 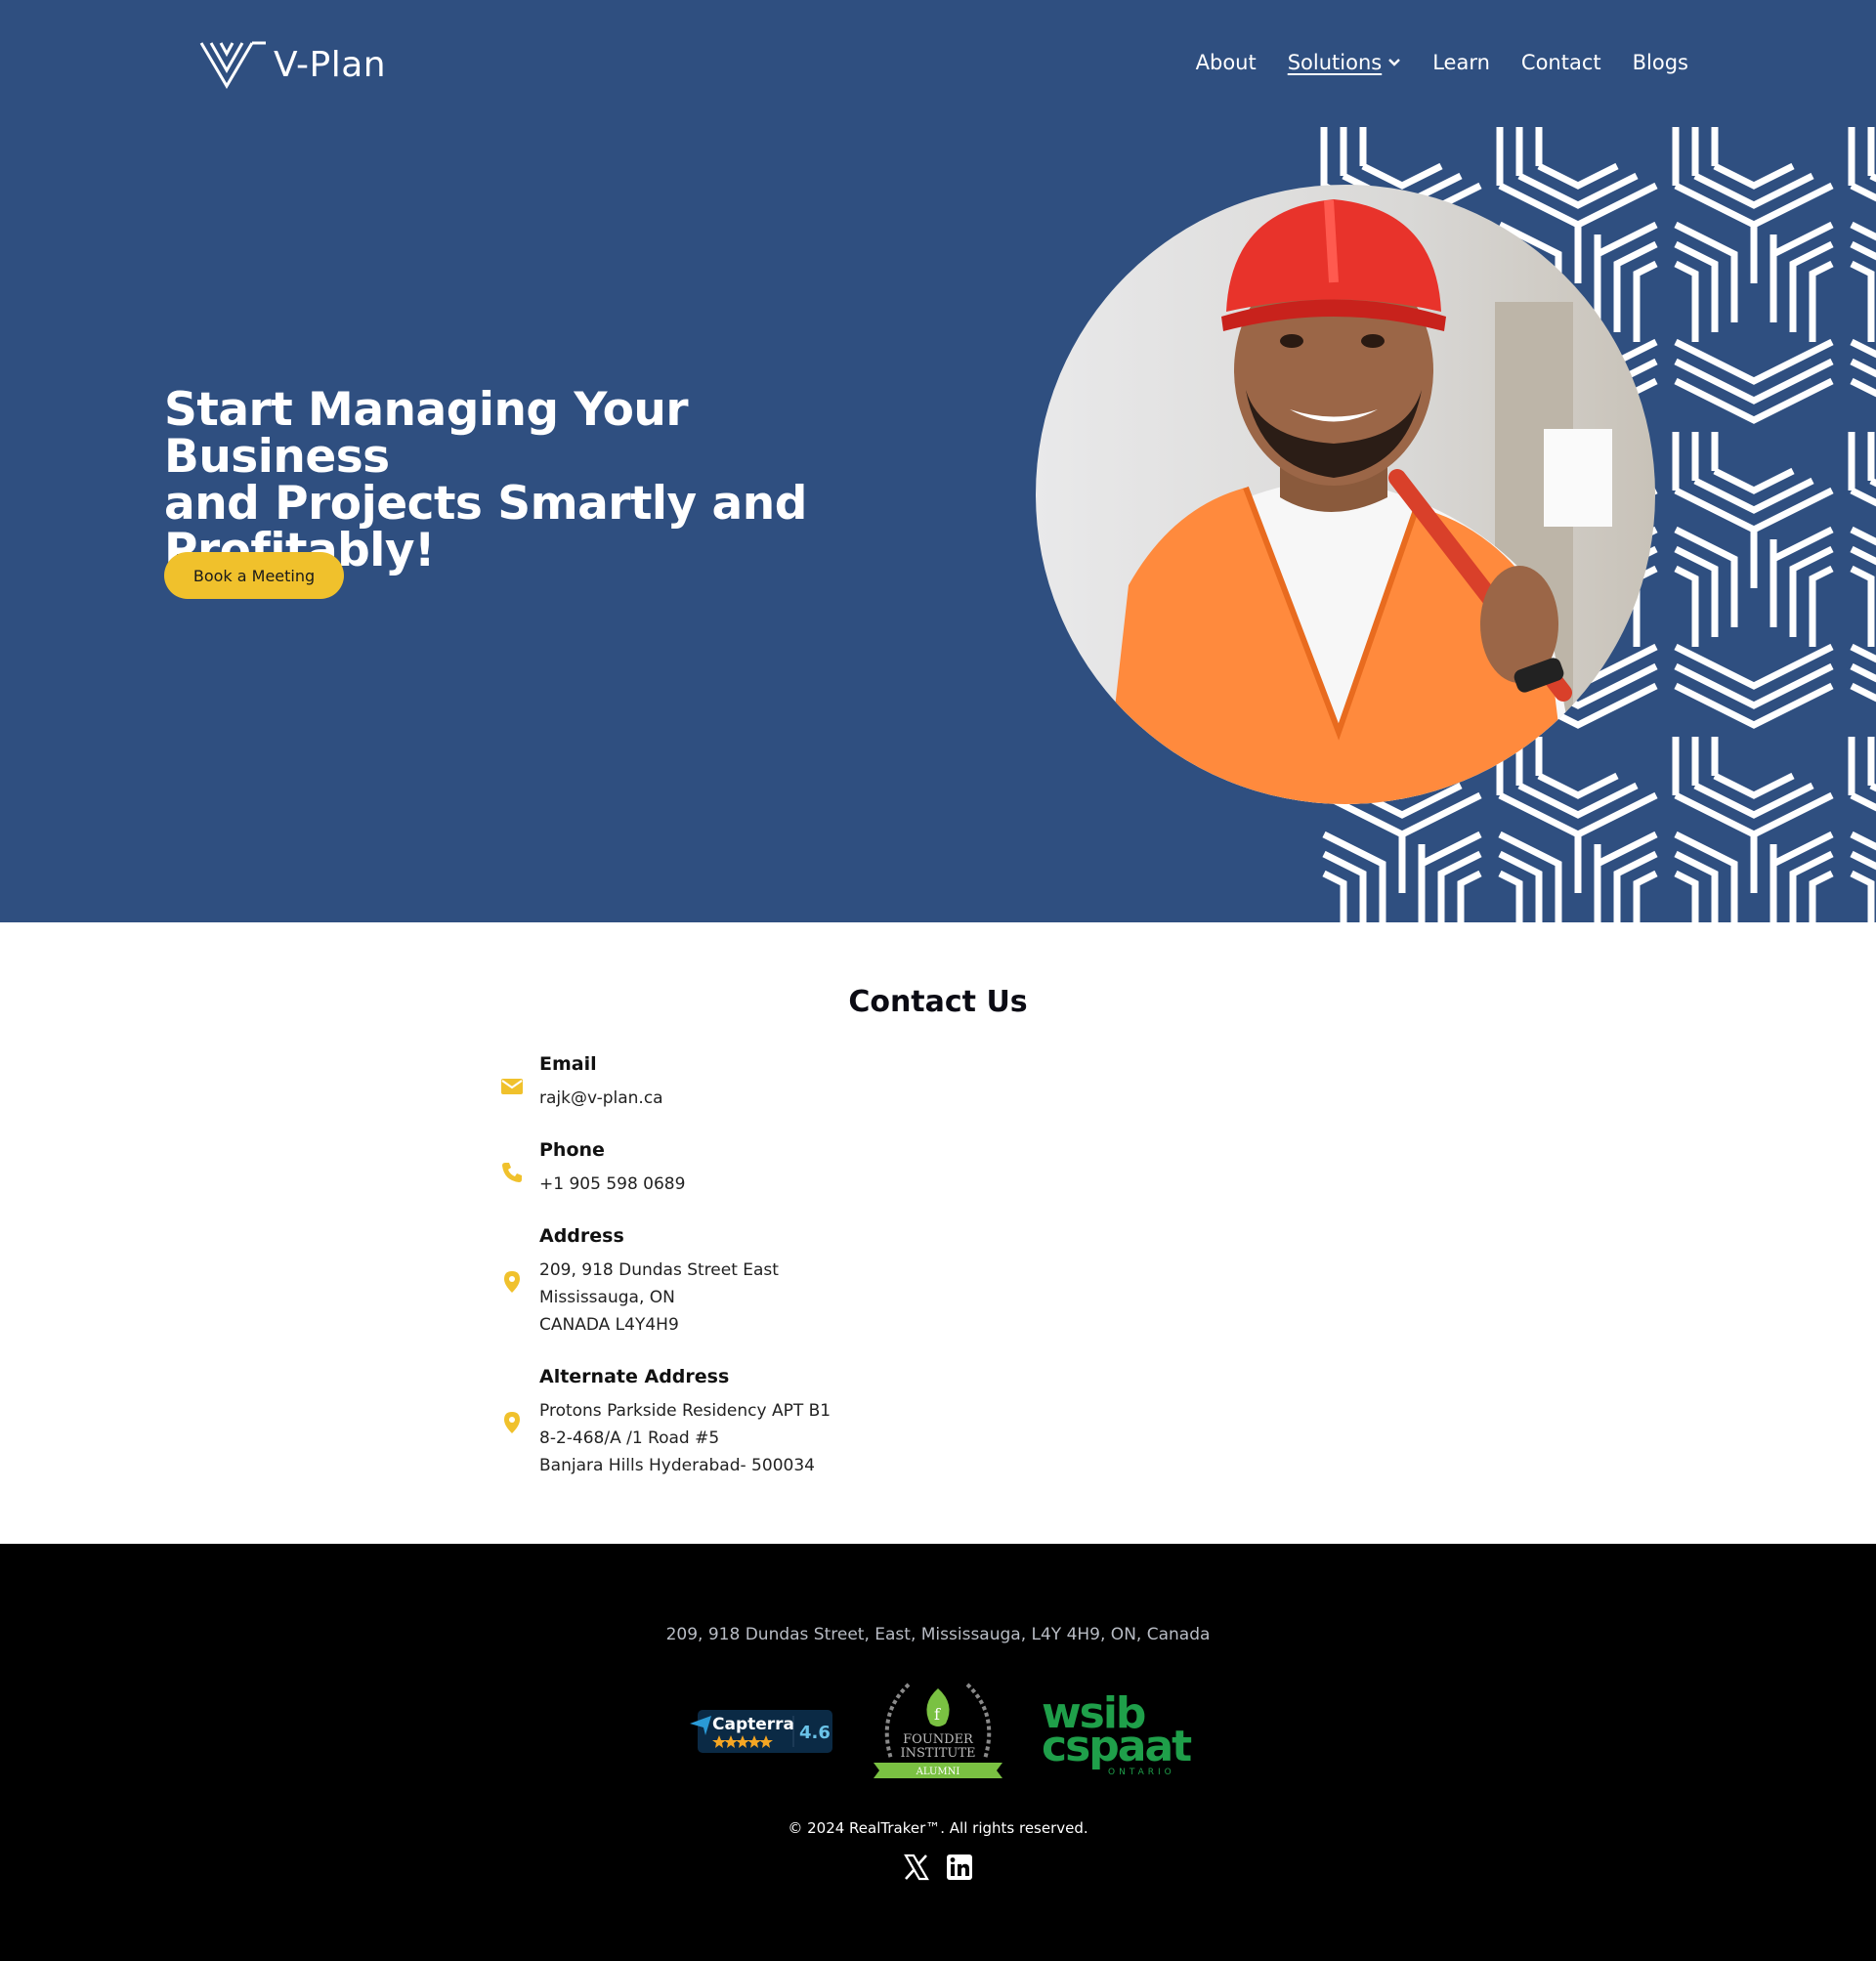 What do you see at coordinates (1394, 62) in the screenshot?
I see `chevron-down-icon` at bounding box center [1394, 62].